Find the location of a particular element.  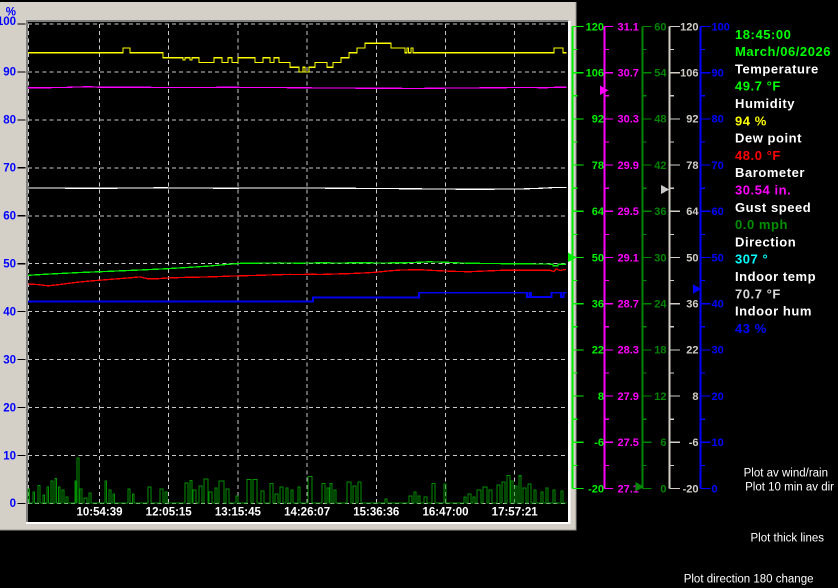

svg-text: 49.7 °F is located at coordinates (758, 86).